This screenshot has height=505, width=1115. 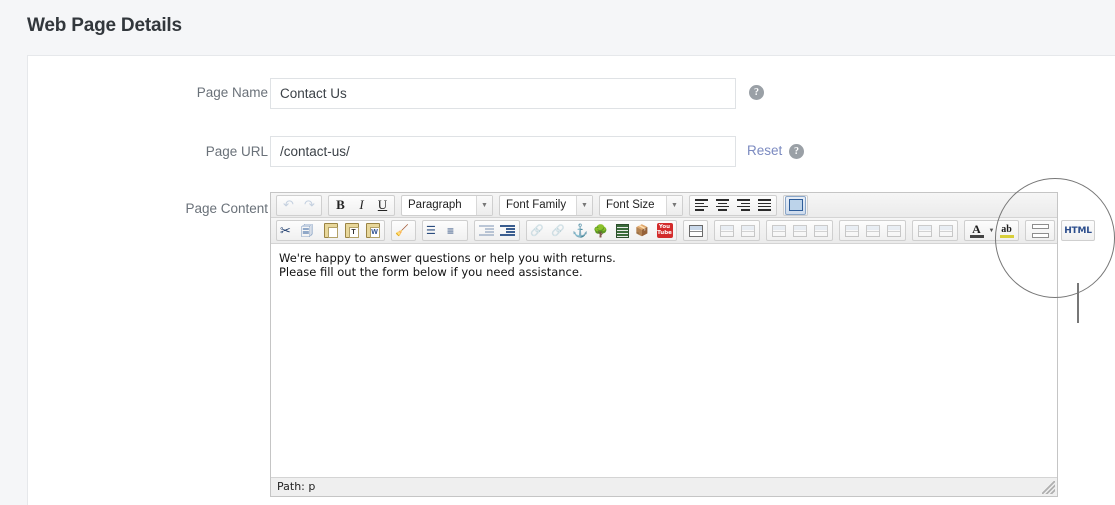 I want to click on delete-col-button, so click(x=893, y=230).